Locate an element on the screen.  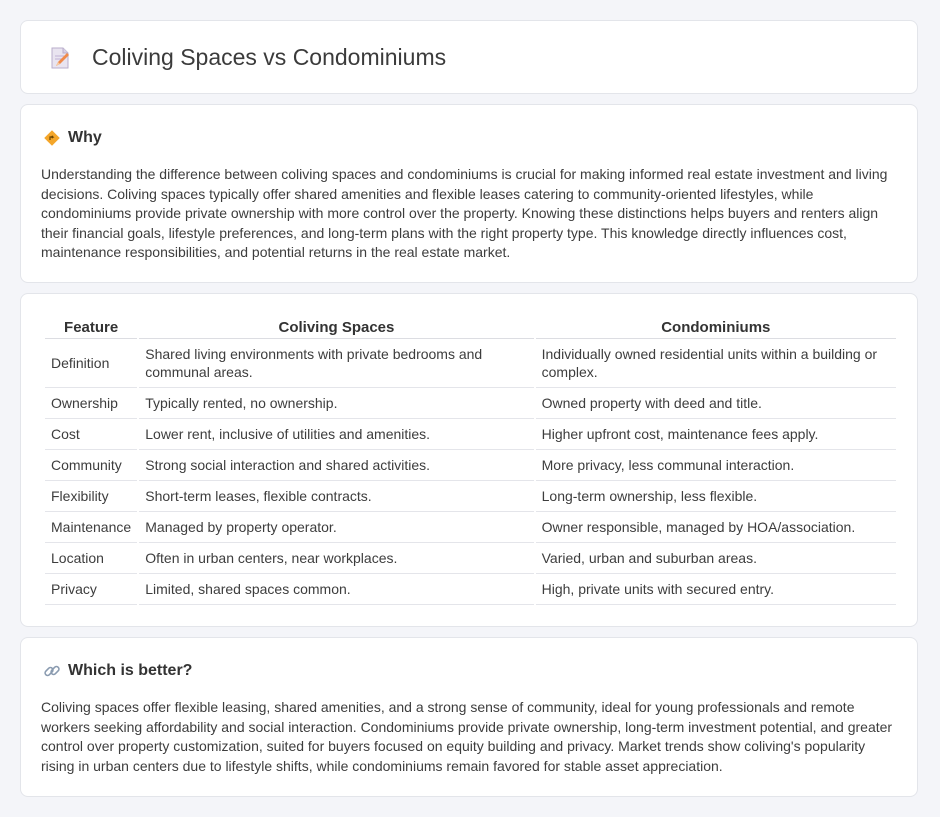
condo-cell: Varied, urban and suburban areas. is located at coordinates (715, 558).